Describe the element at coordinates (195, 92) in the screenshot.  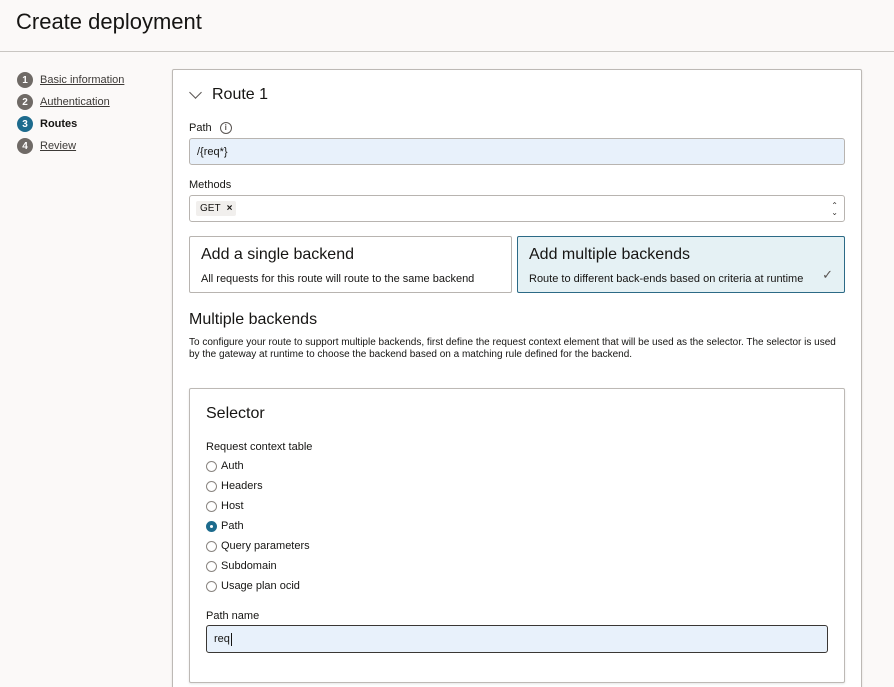
I see `chevron-down-icon` at that location.